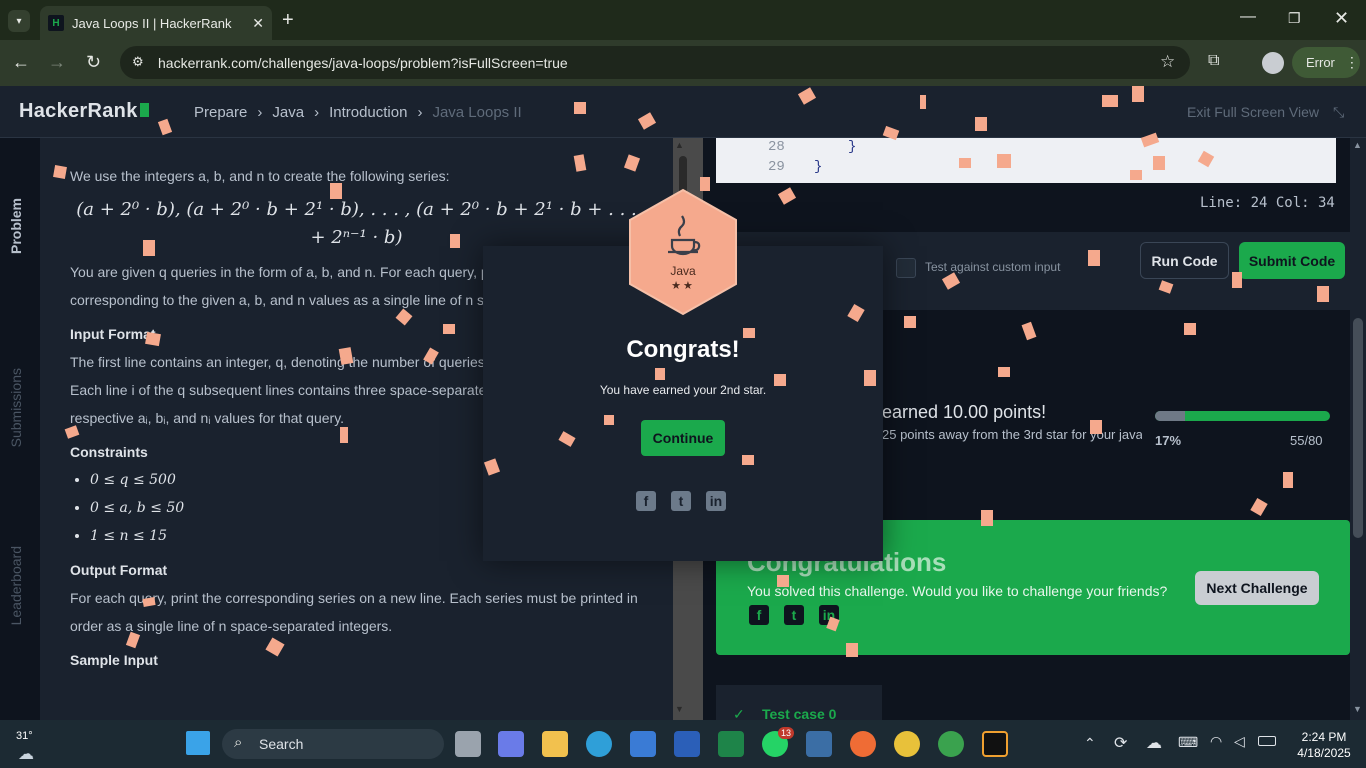 The image size is (1366, 768). I want to click on taskbar-search: ⌕ Search, so click(333, 744).